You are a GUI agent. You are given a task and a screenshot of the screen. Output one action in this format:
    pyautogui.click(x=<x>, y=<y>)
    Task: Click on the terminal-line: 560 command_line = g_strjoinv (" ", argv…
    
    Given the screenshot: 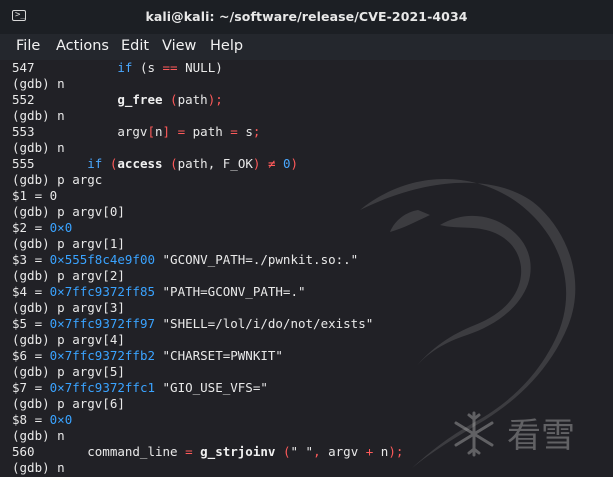 What is the action you would take?
    pyautogui.click(x=207, y=452)
    